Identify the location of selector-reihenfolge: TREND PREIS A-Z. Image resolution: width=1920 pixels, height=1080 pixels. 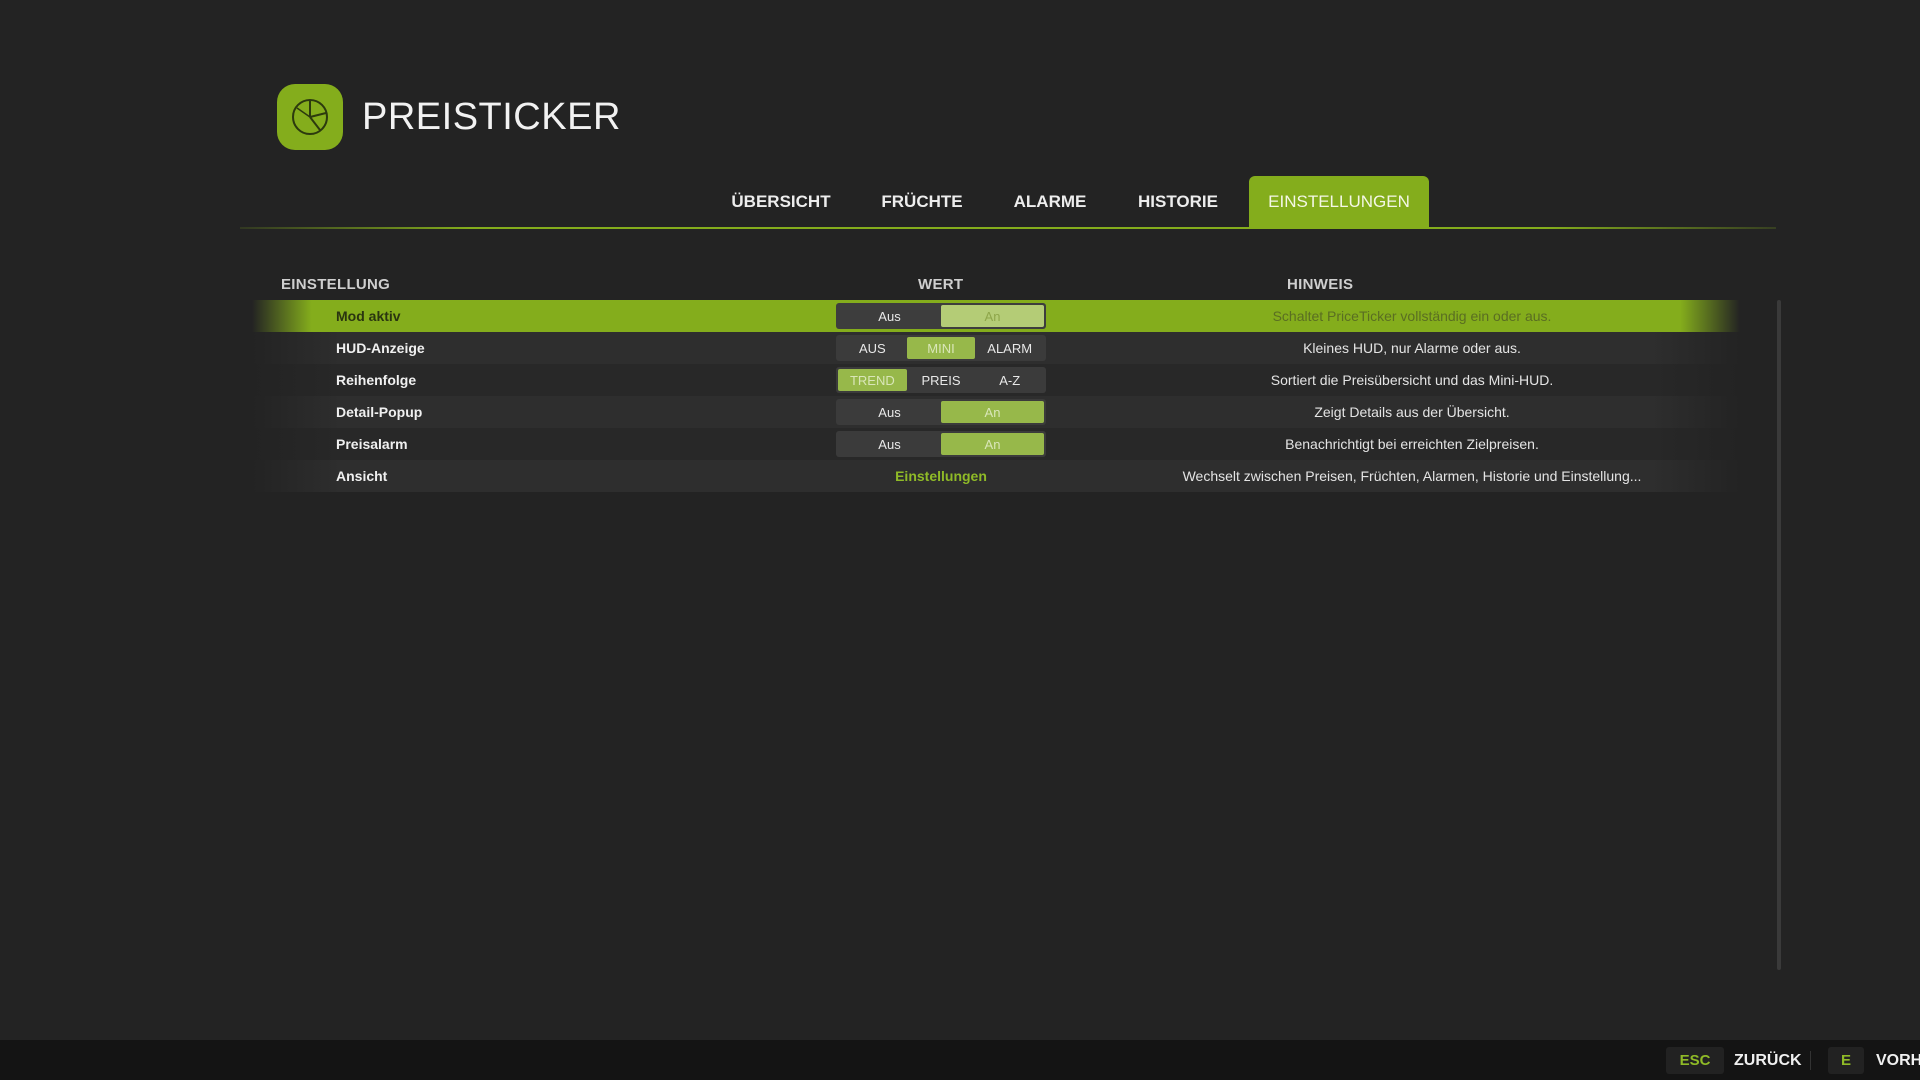
(941, 380).